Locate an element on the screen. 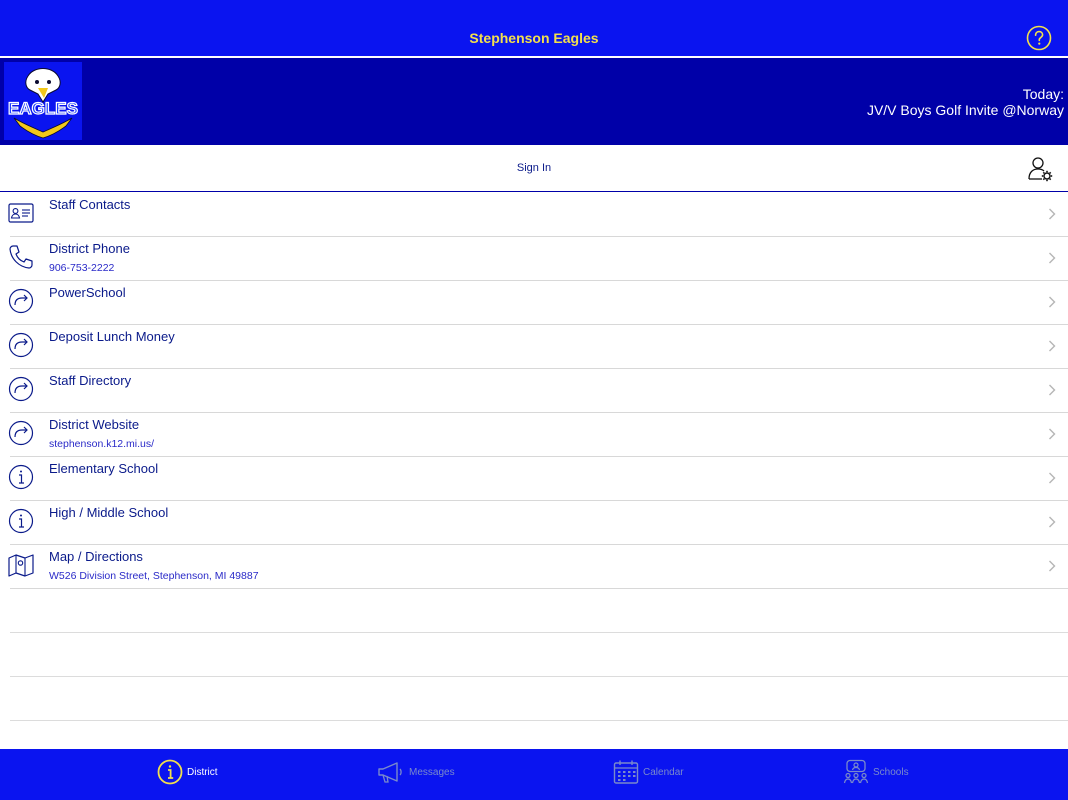 Image resolution: width=1068 pixels, height=800 pixels. tab-label: Messages is located at coordinates (432, 772).